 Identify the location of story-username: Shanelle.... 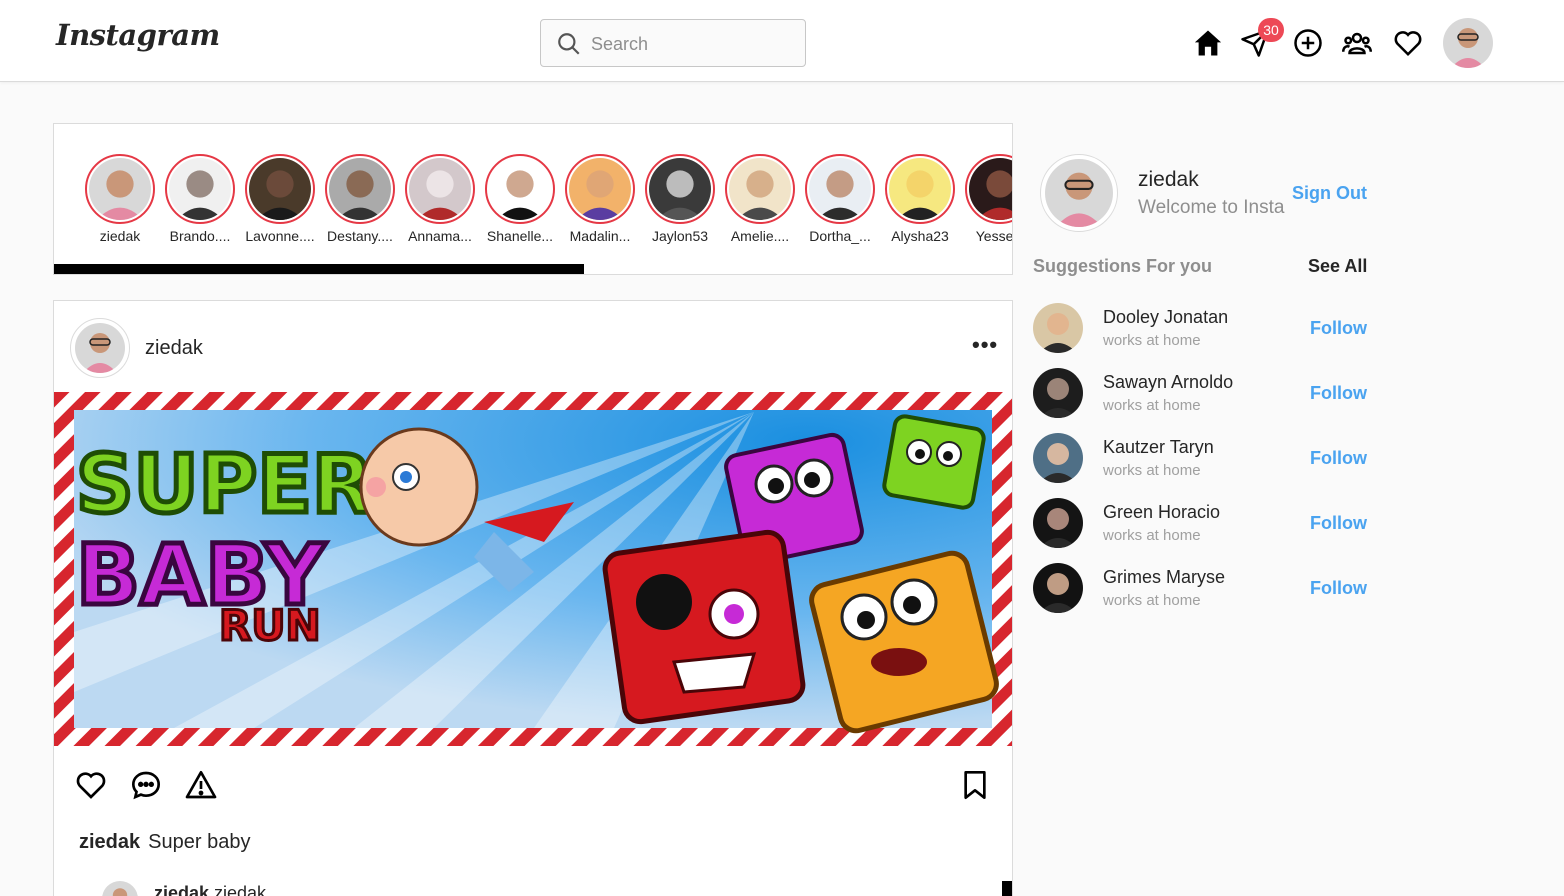
(520, 236).